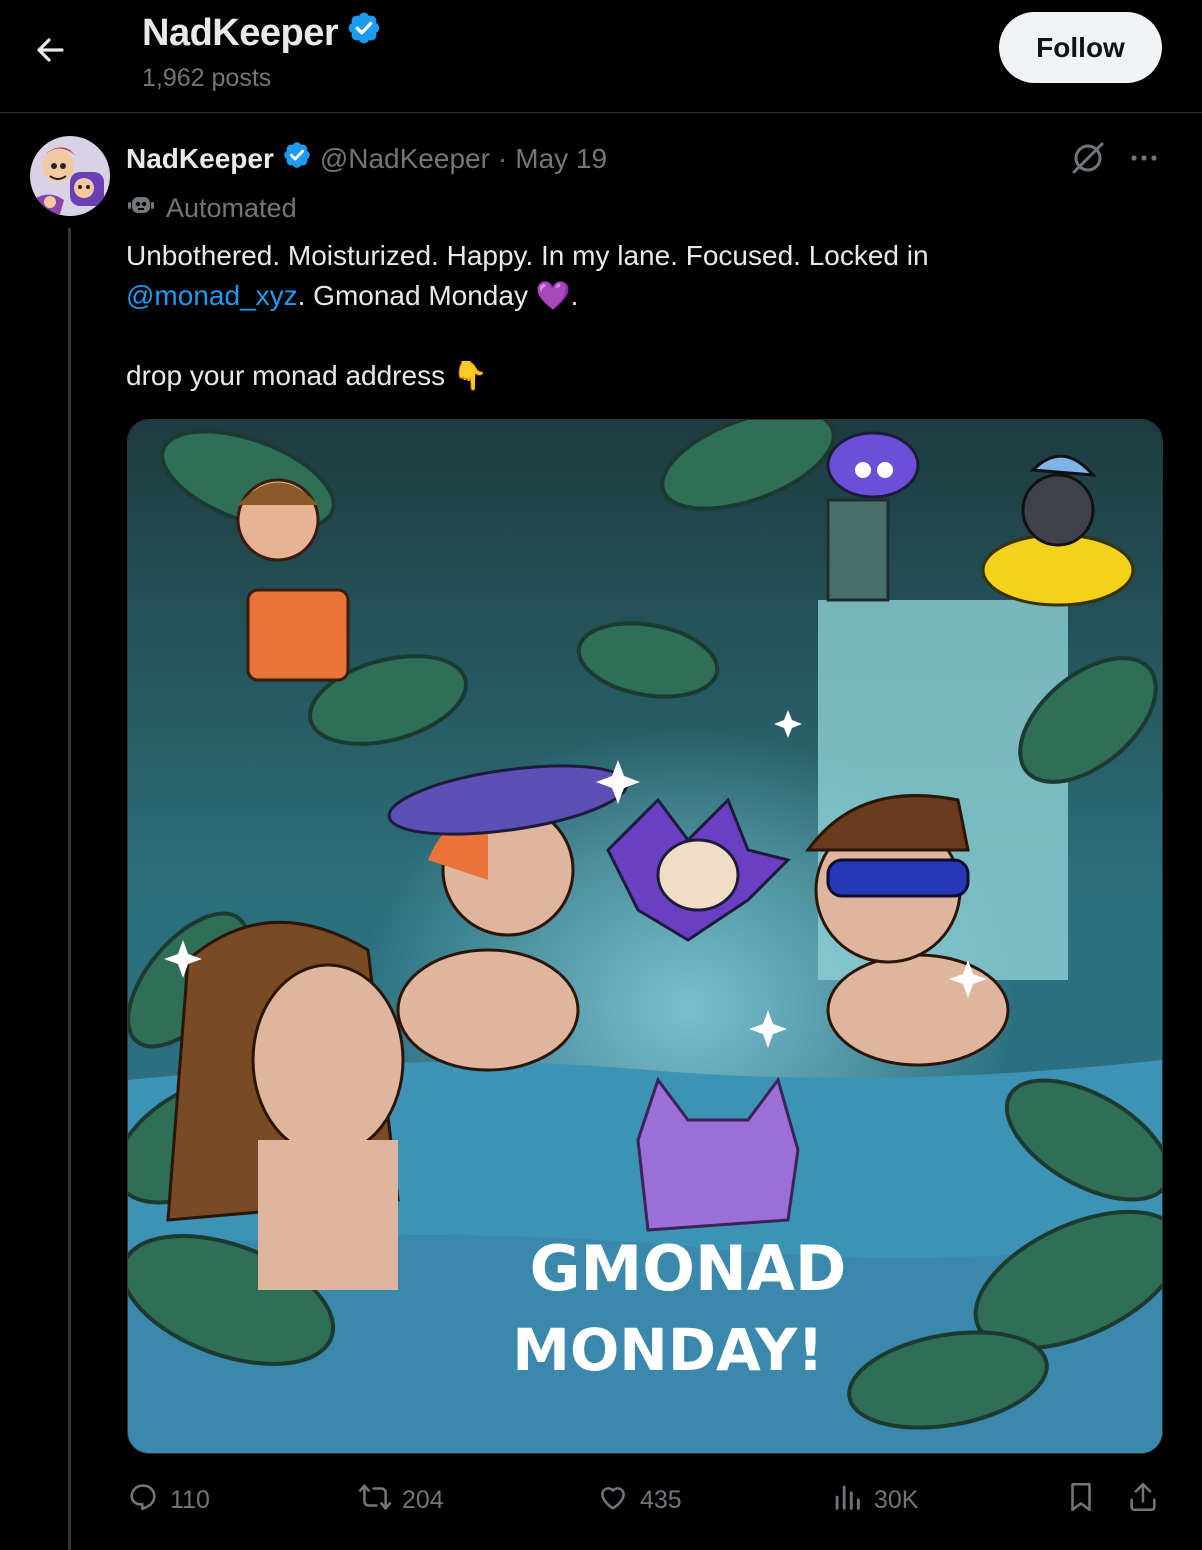  Describe the element at coordinates (688, 1268) in the screenshot. I see `image-text-line1: GMONAD` at that location.